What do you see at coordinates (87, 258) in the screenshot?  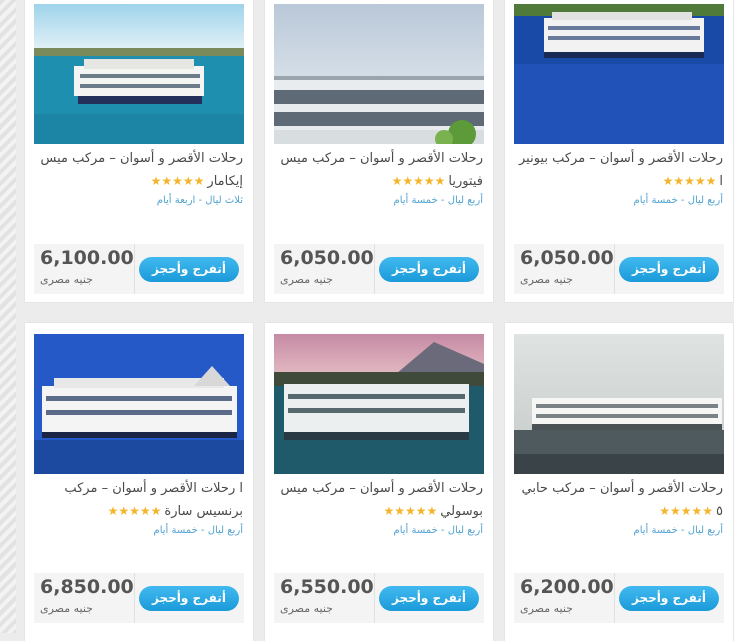 I see `price-amount: 6,100.00` at bounding box center [87, 258].